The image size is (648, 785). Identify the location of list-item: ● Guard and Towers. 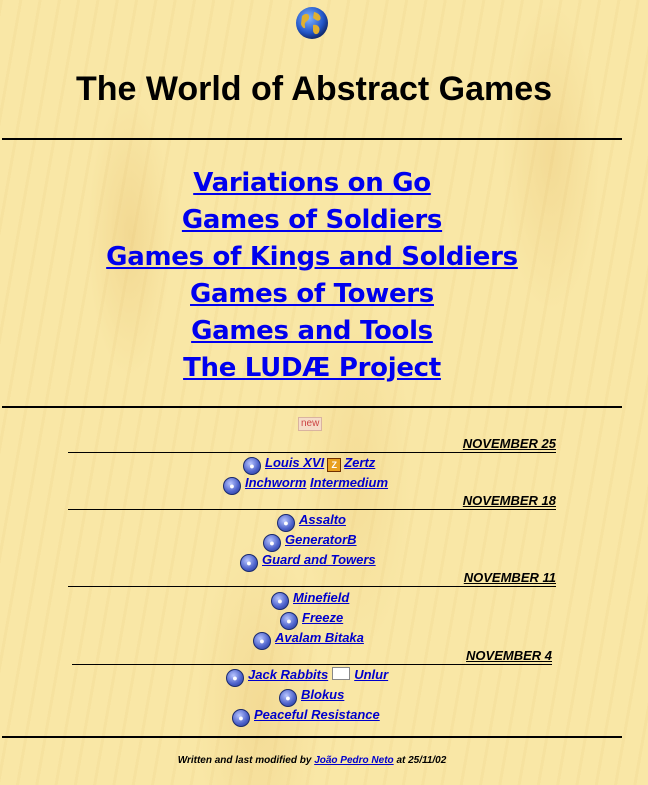
(308, 561).